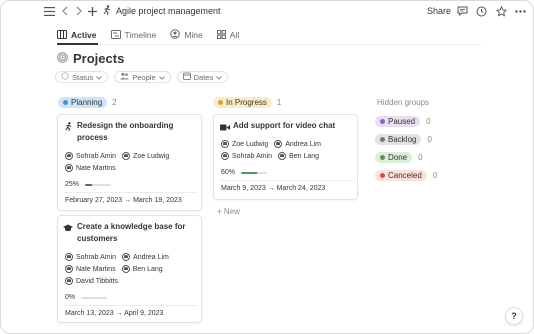 The height and width of the screenshot is (334, 534). I want to click on page-title: Projects, so click(99, 58).